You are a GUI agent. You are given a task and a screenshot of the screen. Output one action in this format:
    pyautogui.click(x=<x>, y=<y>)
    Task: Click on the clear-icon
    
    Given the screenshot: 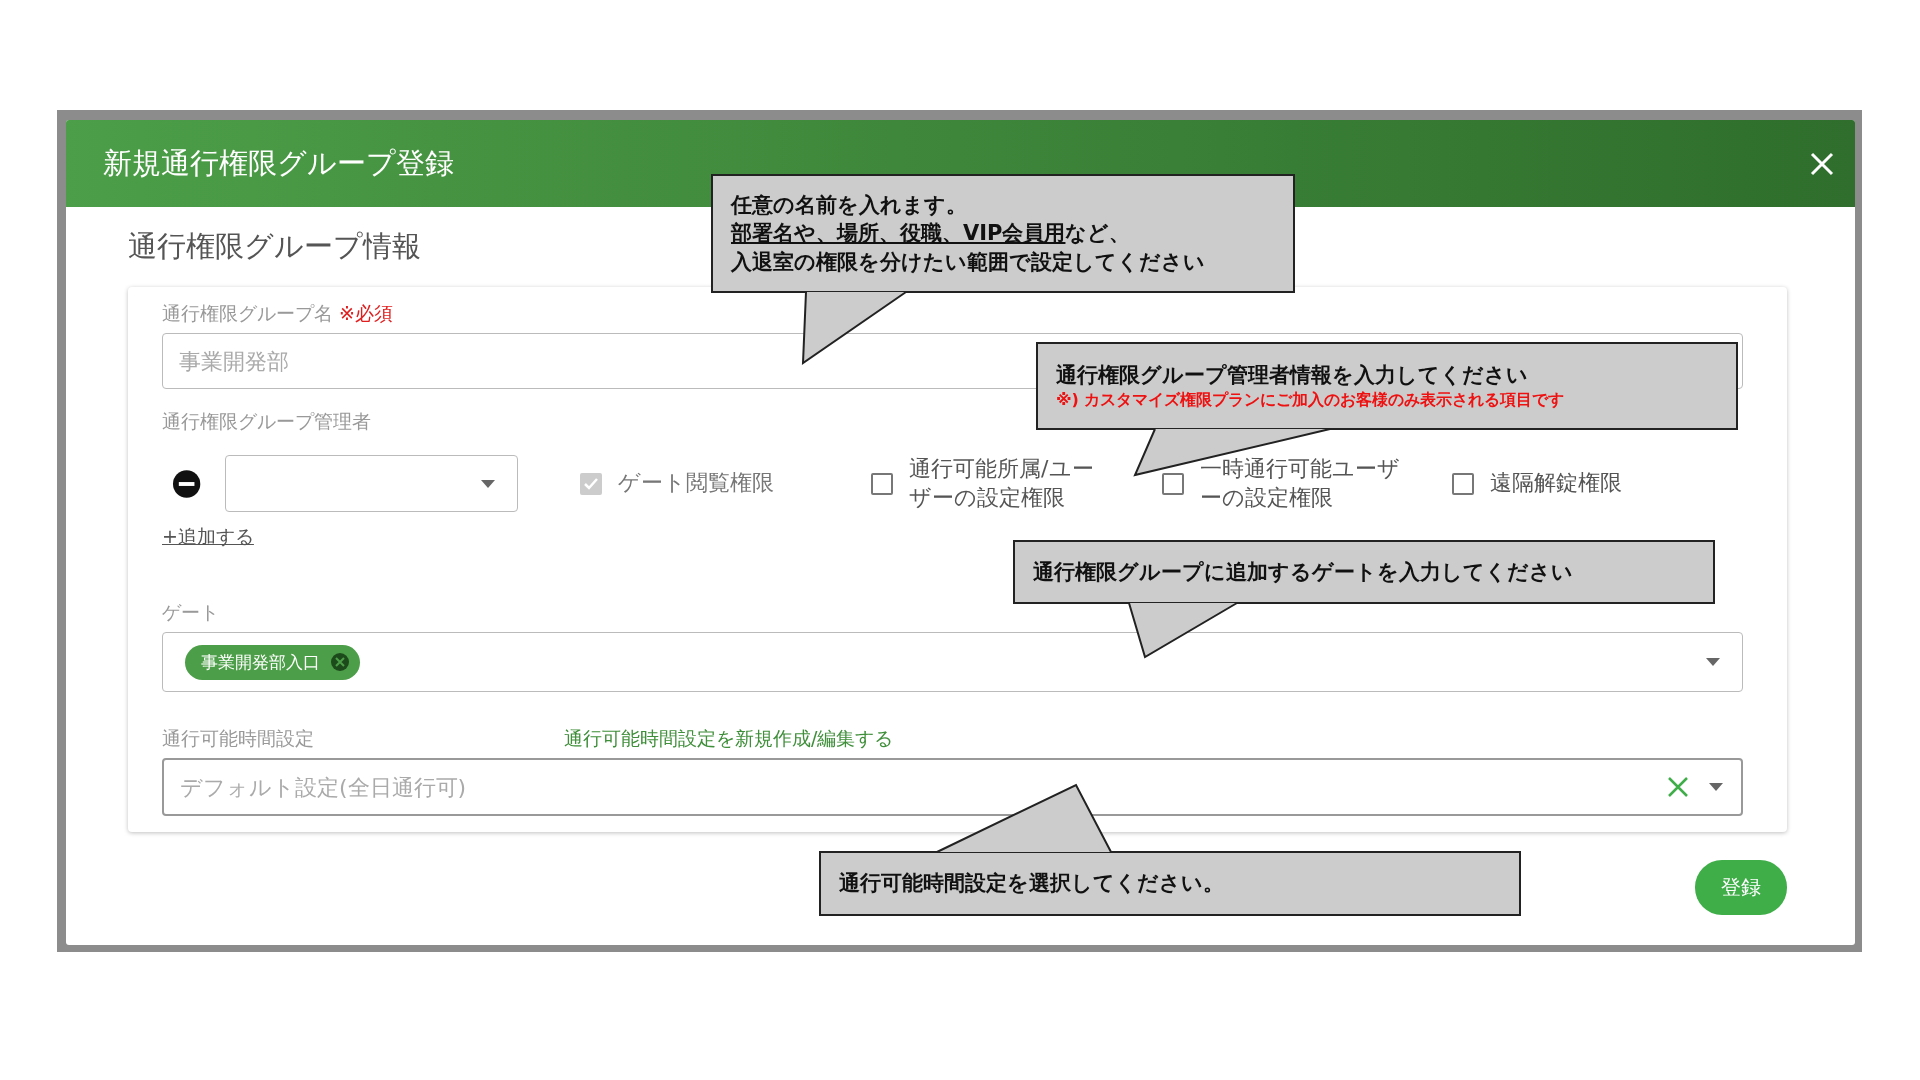 What is the action you would take?
    pyautogui.click(x=1678, y=787)
    